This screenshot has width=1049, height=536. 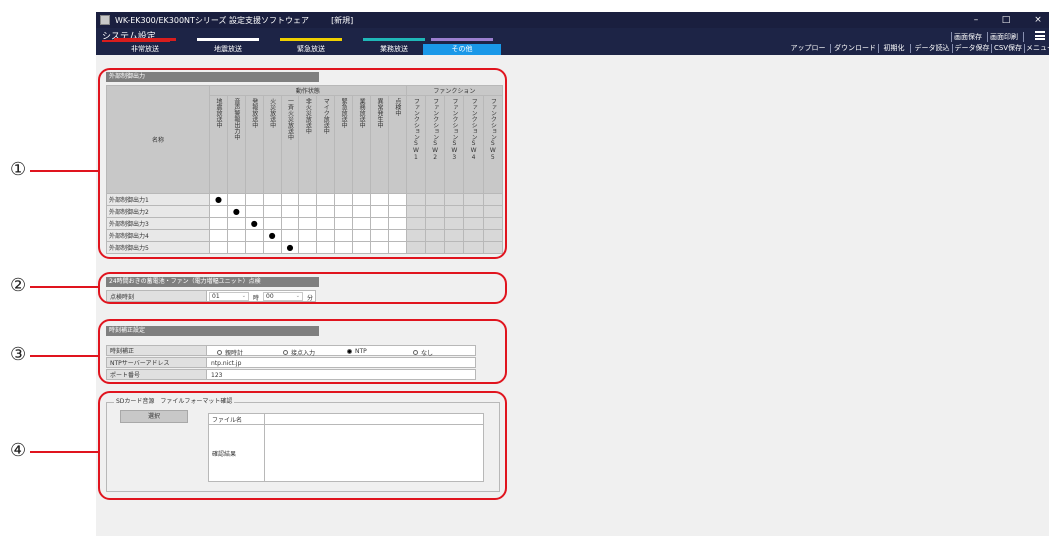 What do you see at coordinates (105, 20) in the screenshot?
I see `app-icon` at bounding box center [105, 20].